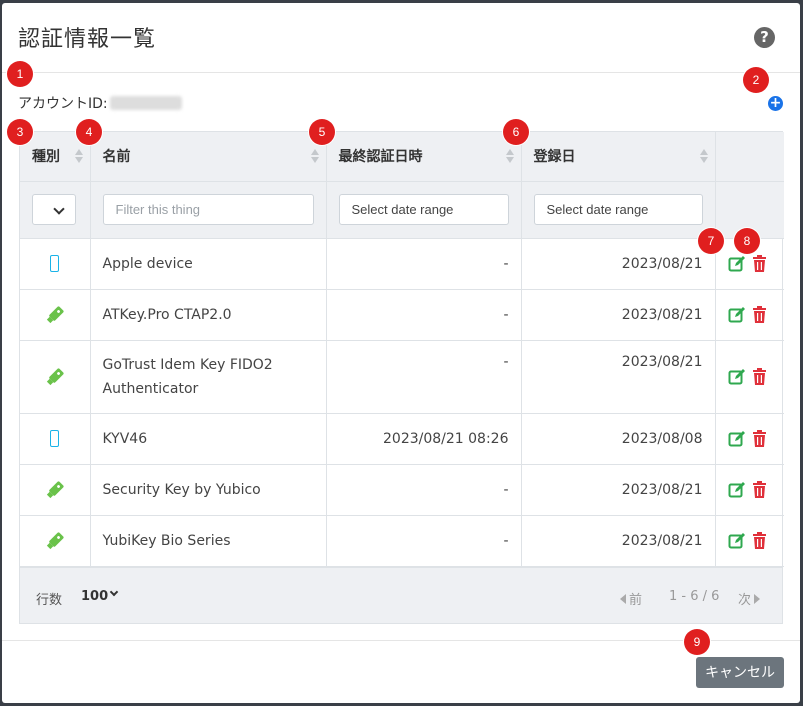 This screenshot has width=803, height=706. What do you see at coordinates (749, 157) in the screenshot?
I see `column-header-actions` at bounding box center [749, 157].